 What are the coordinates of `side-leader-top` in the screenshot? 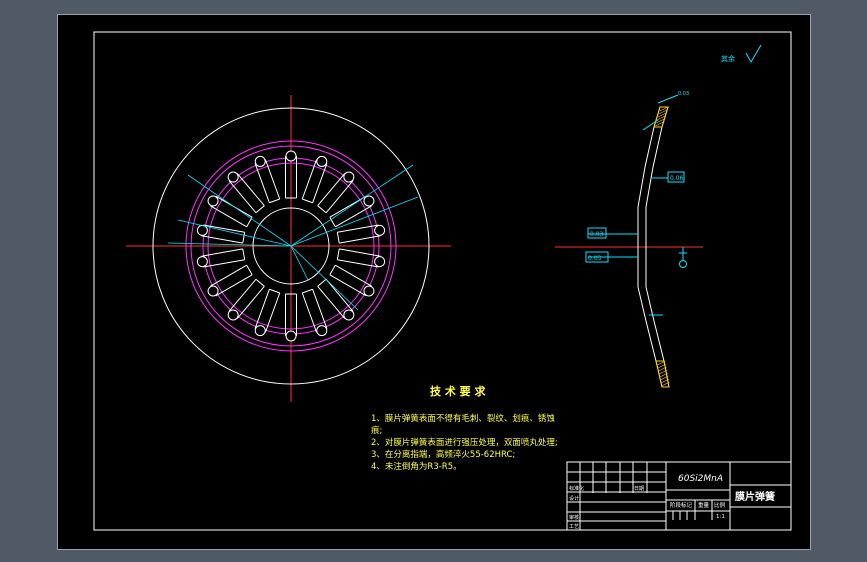 It's located at (650, 125).